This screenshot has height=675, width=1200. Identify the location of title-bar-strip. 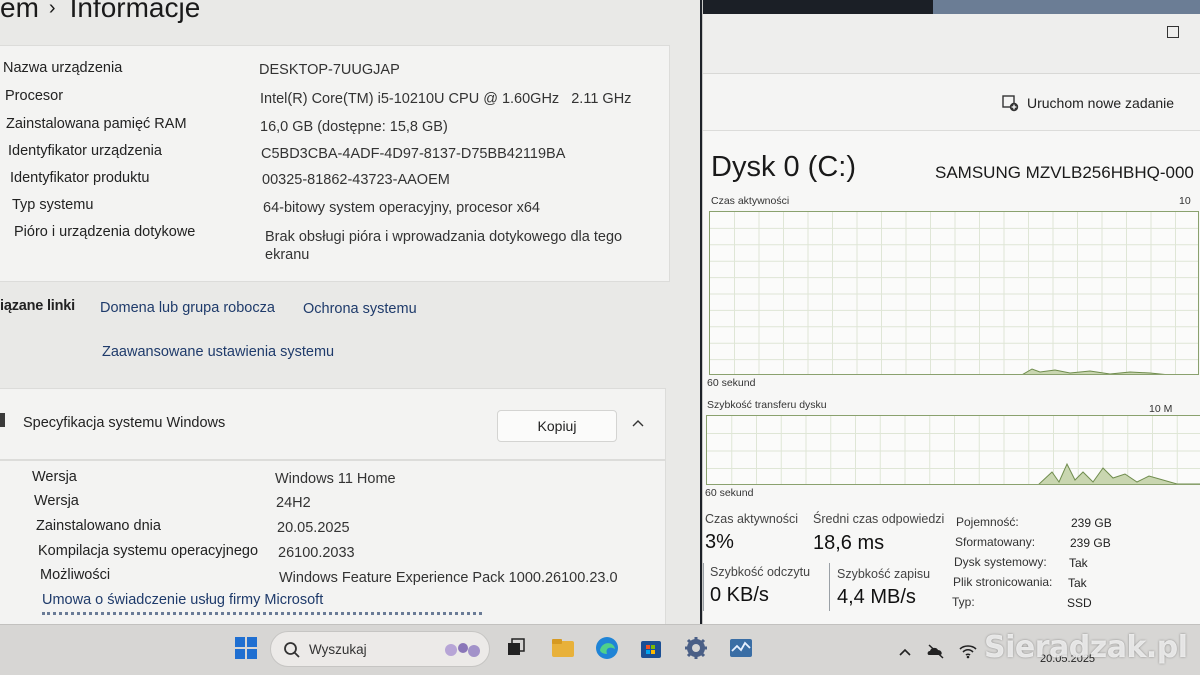
(951, 7).